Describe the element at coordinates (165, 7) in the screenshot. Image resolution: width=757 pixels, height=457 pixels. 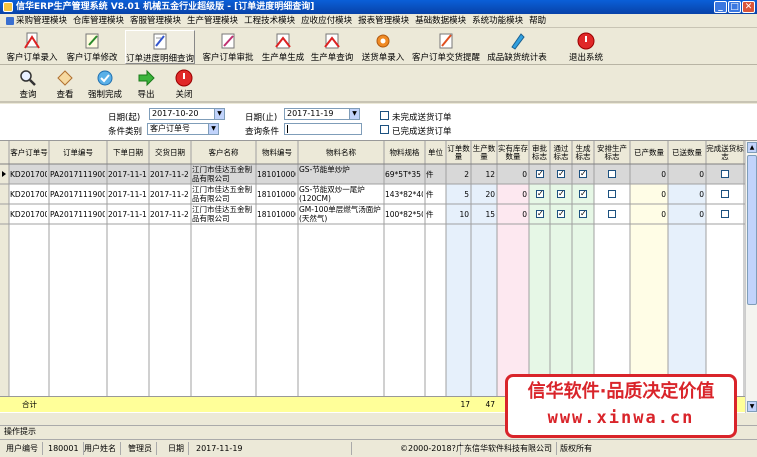
I see `window-title: 信华ERP生产管理系统 V8.01 机械五金行业超级版 - [订单进度明细查询]` at that location.